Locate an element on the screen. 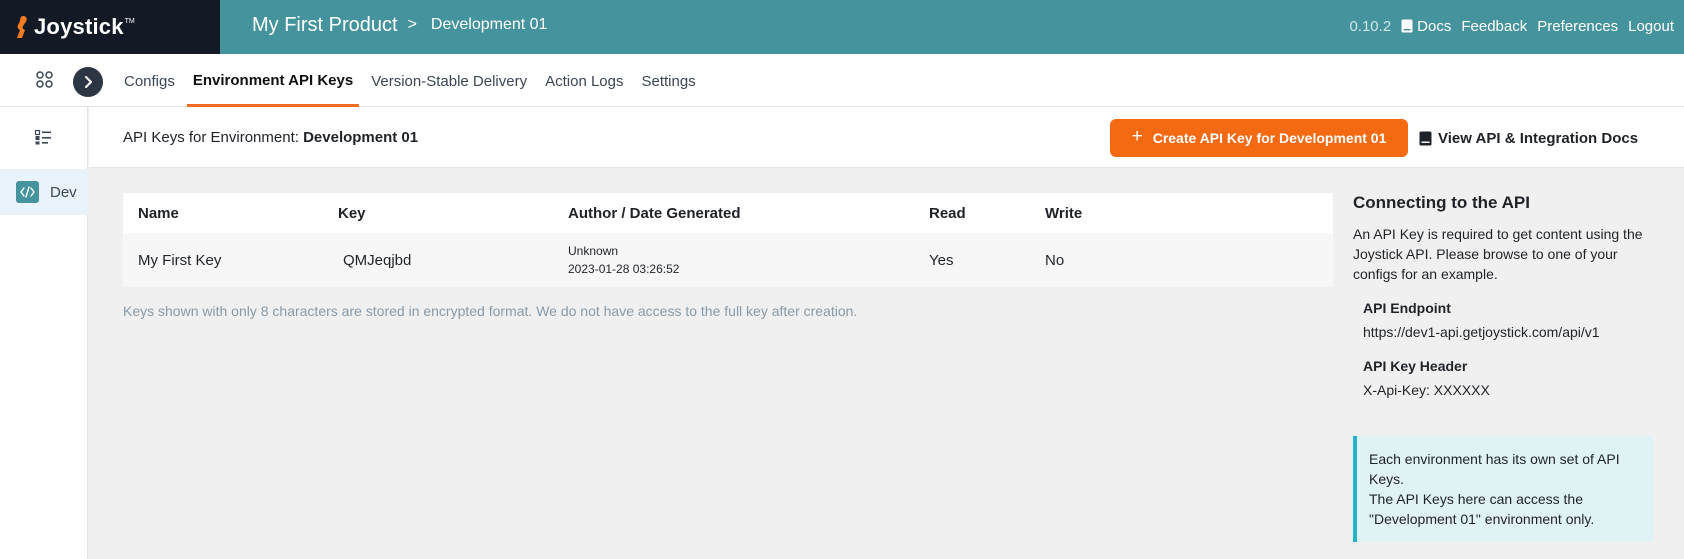 The image size is (1684, 559). apps-grid-icon is located at coordinates (44, 79).